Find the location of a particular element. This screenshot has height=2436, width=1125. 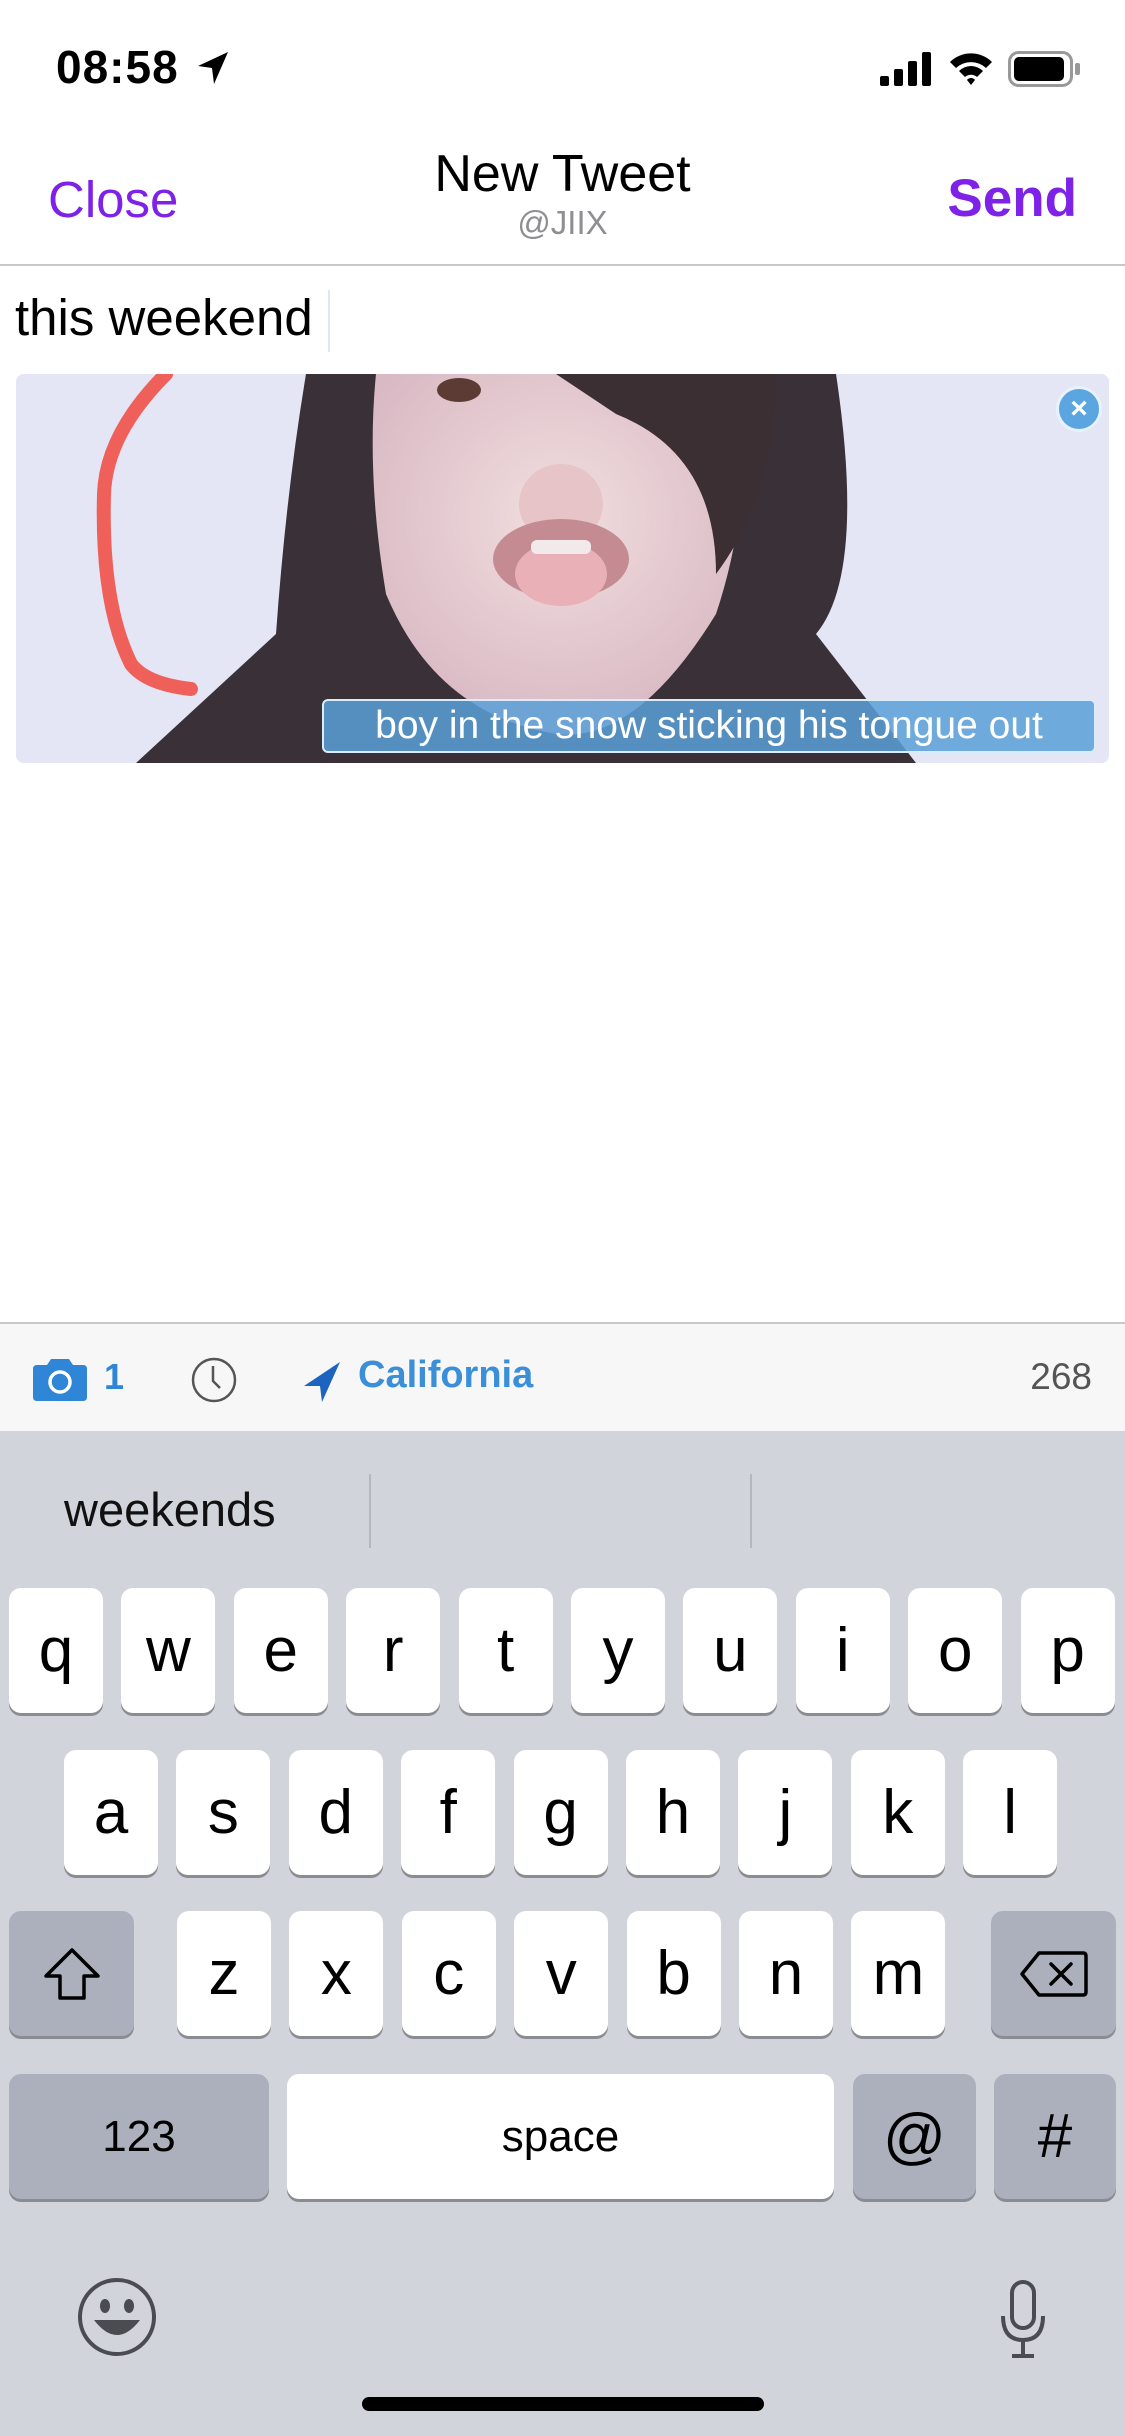

send-button: Send is located at coordinates (1012, 198).